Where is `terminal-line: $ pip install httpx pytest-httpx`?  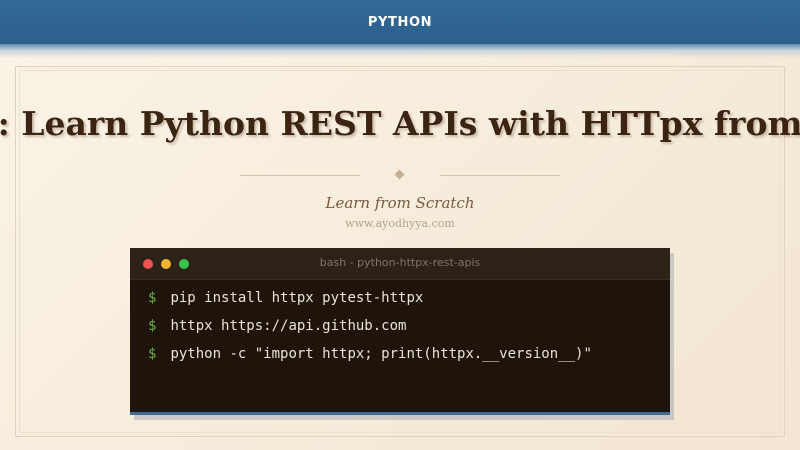
terminal-line: $ pip install httpx pytest-httpx is located at coordinates (285, 298).